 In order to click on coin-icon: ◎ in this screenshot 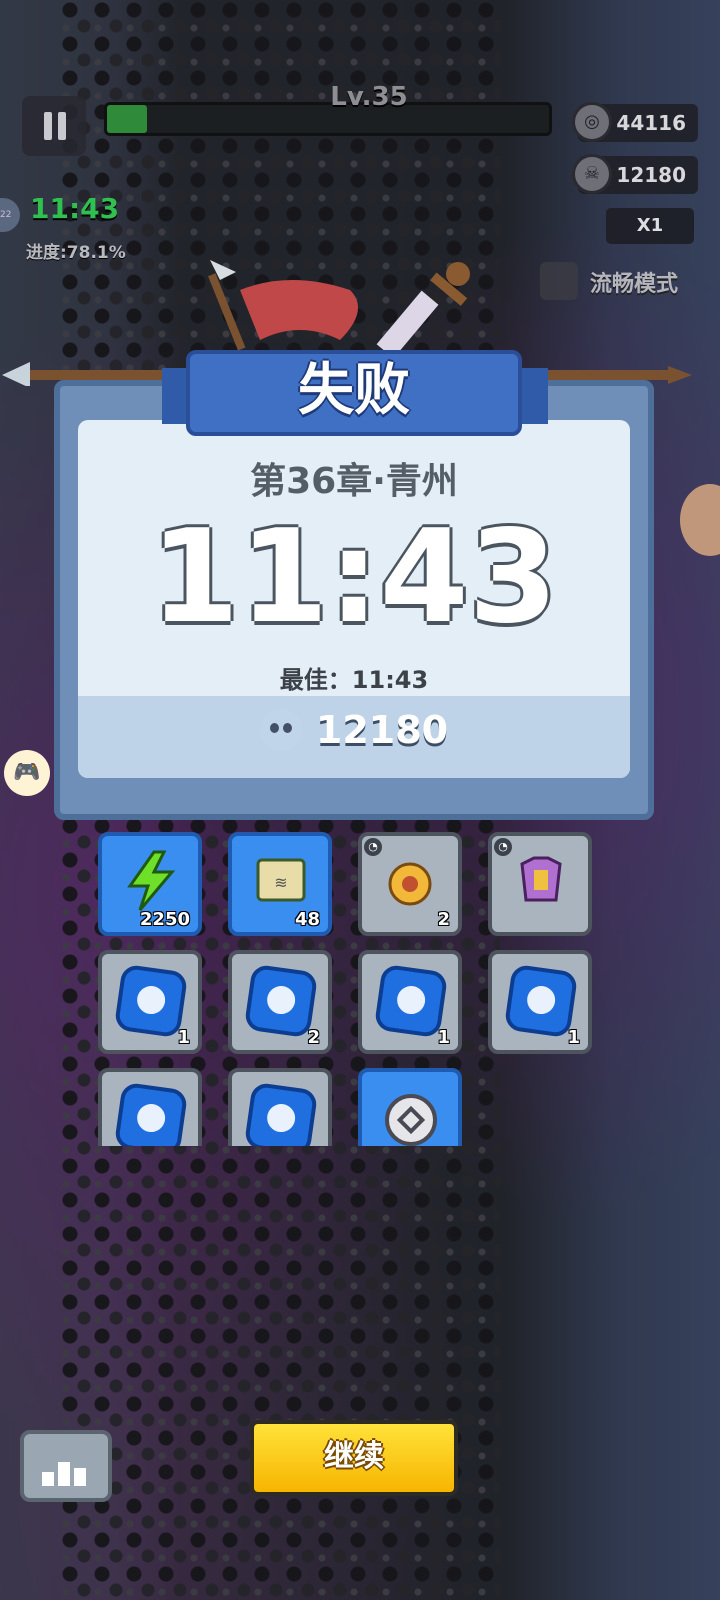, I will do `click(592, 122)`.